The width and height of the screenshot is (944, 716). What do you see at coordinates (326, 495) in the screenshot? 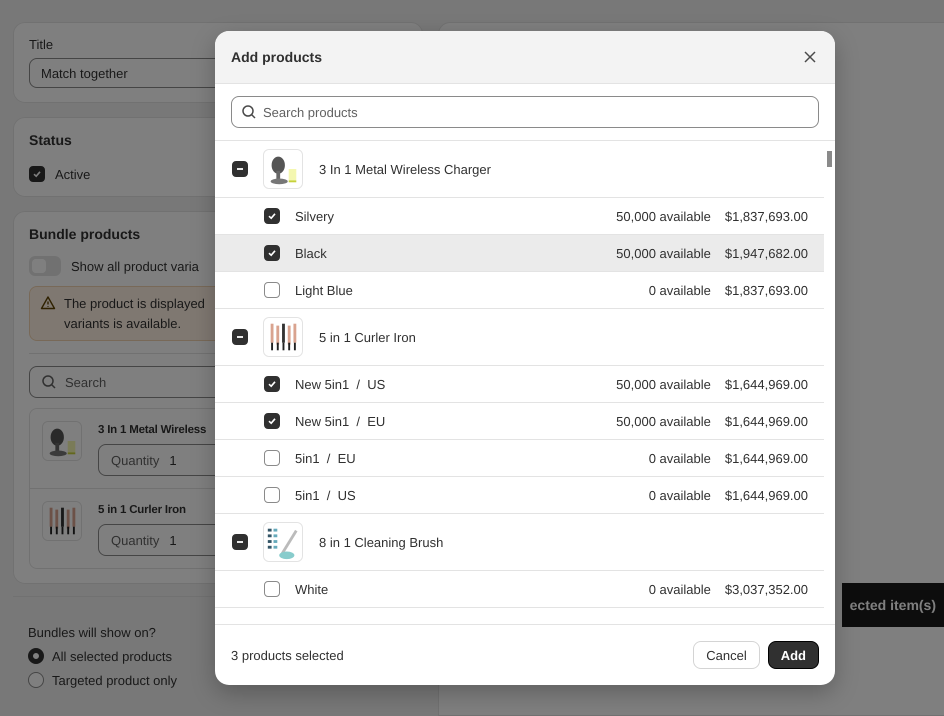
I see `variant-name: 5in1 / US` at bounding box center [326, 495].